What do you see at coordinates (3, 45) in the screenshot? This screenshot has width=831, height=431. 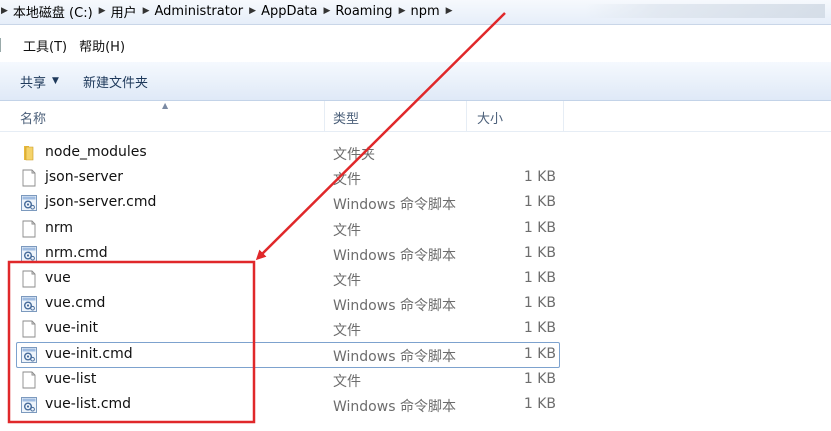 I see `menu-divider` at bounding box center [3, 45].